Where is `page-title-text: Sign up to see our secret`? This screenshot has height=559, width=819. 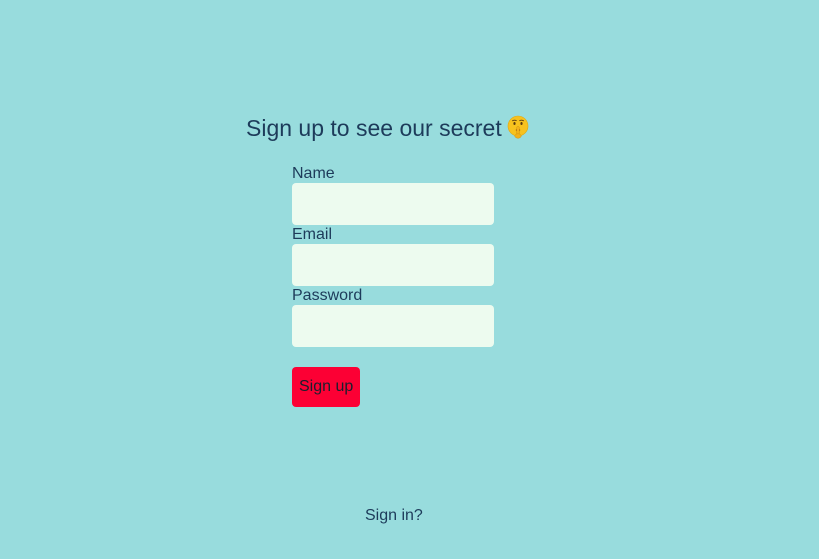
page-title-text: Sign up to see our secret is located at coordinates (374, 128).